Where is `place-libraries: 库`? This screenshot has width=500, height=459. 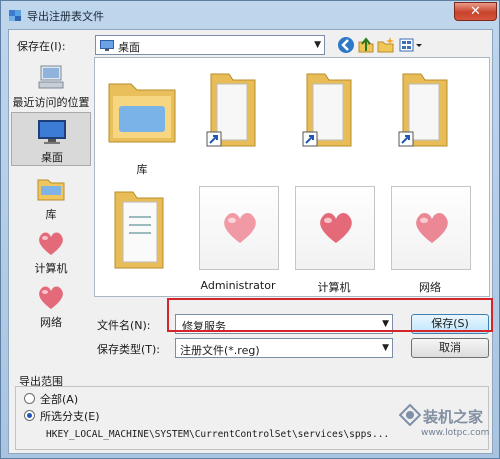
place-libraries: 库 is located at coordinates (51, 197).